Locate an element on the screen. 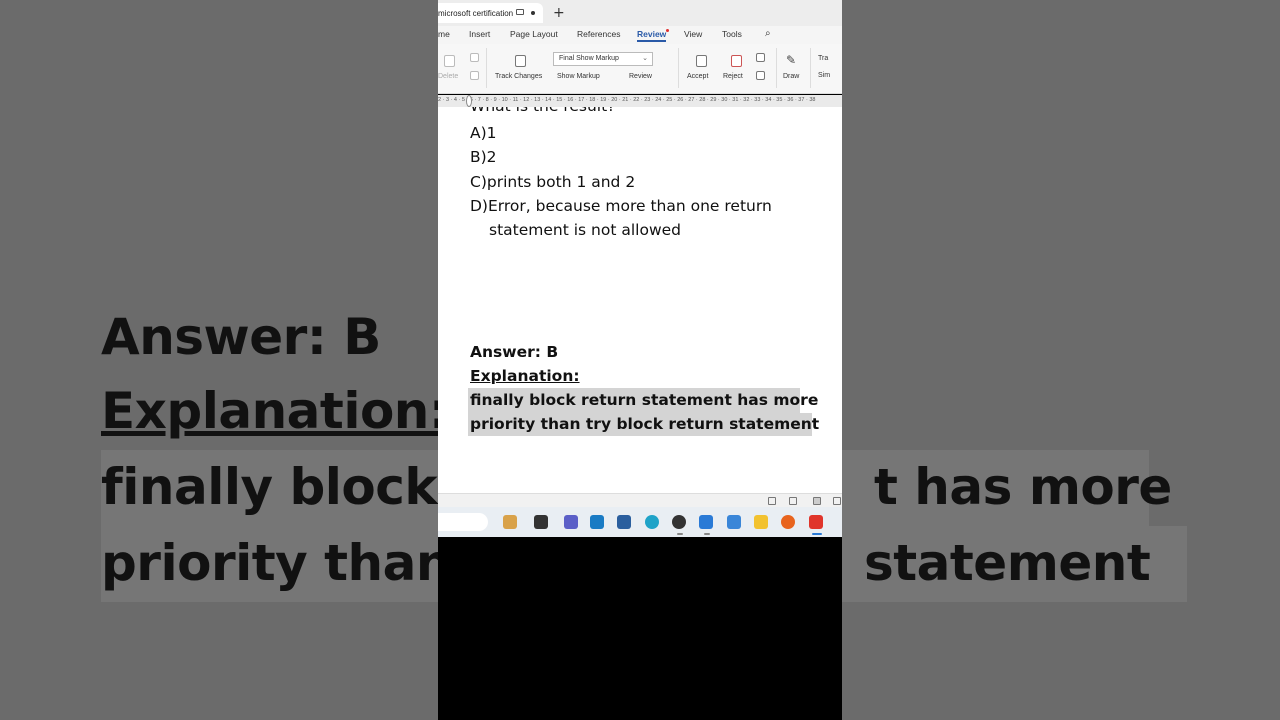 This screenshot has height=720, width=1280. review-pane-button: Review is located at coordinates (640, 76).